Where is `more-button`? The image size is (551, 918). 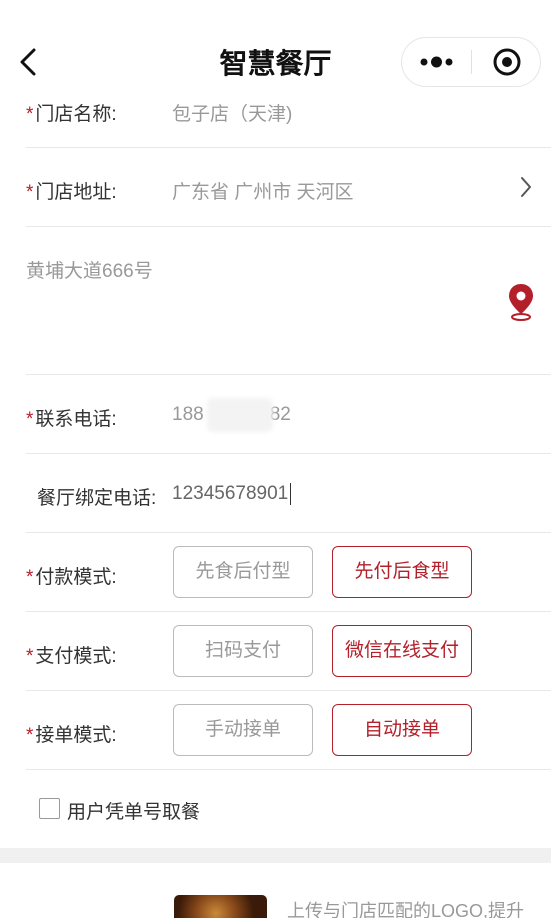 more-button is located at coordinates (436, 62).